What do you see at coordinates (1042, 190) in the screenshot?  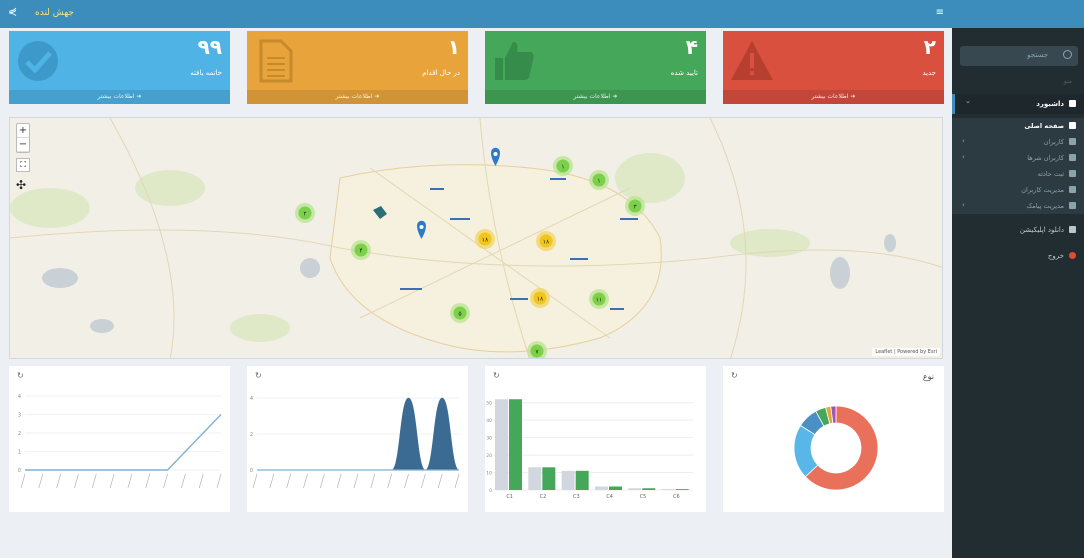 I see `sidebar-item-label: مدیریت کاربران` at bounding box center [1042, 190].